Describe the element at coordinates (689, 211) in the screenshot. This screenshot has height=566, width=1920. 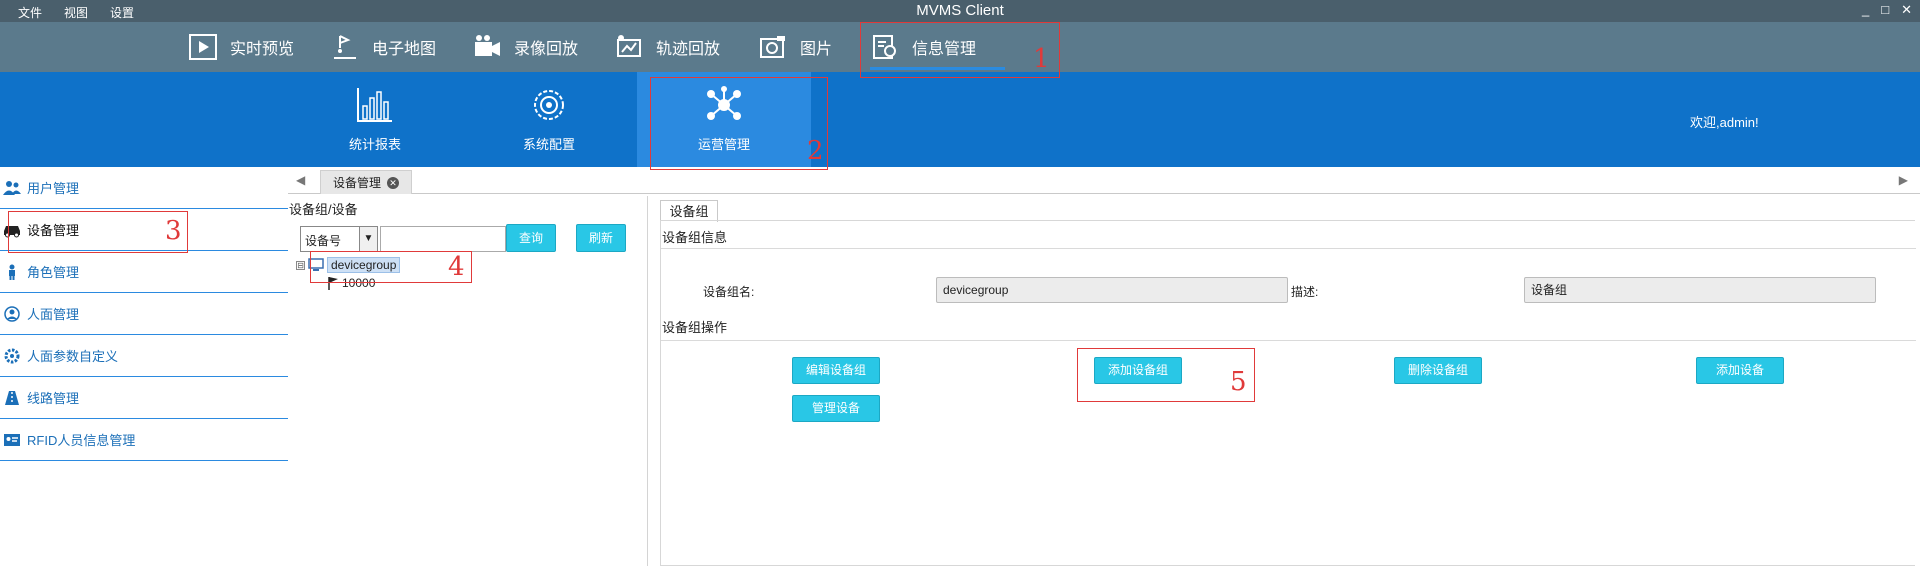
I see `tab-device-group: 设备组` at that location.